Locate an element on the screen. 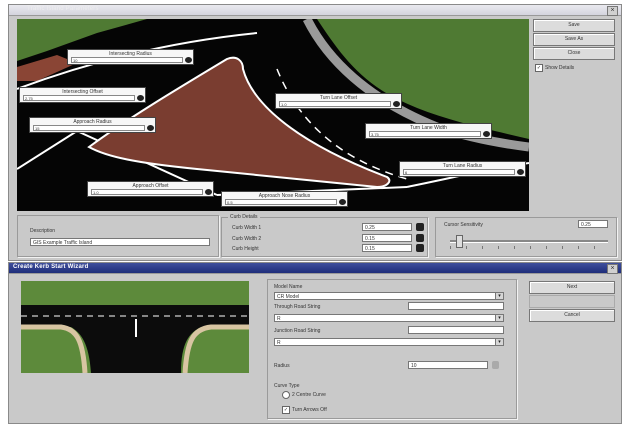 Image resolution: width=629 pixels, height=425 pixels. curb-height-field: 0.15 is located at coordinates (387, 248).